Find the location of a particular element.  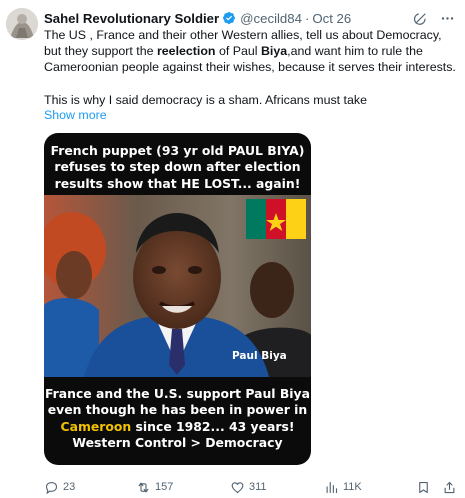

views-icon is located at coordinates (332, 487).